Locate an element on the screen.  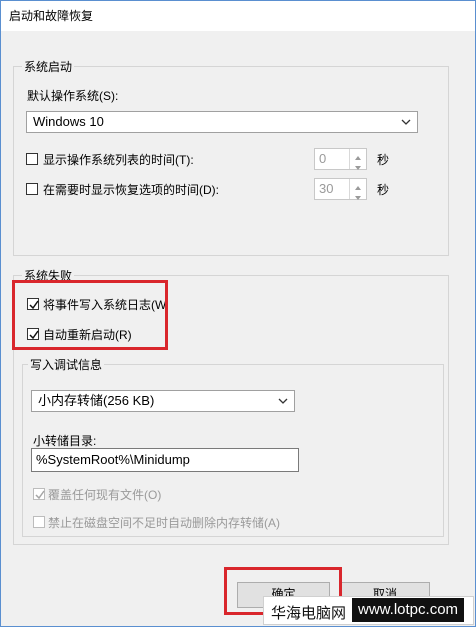
dump-dir-input: %SystemRoot%\Minidump is located at coordinates (165, 460).